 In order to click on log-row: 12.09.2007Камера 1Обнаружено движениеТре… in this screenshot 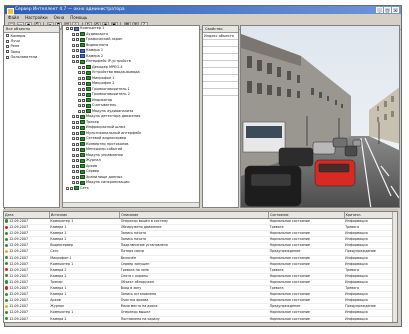, I will do `click(200, 322)`.